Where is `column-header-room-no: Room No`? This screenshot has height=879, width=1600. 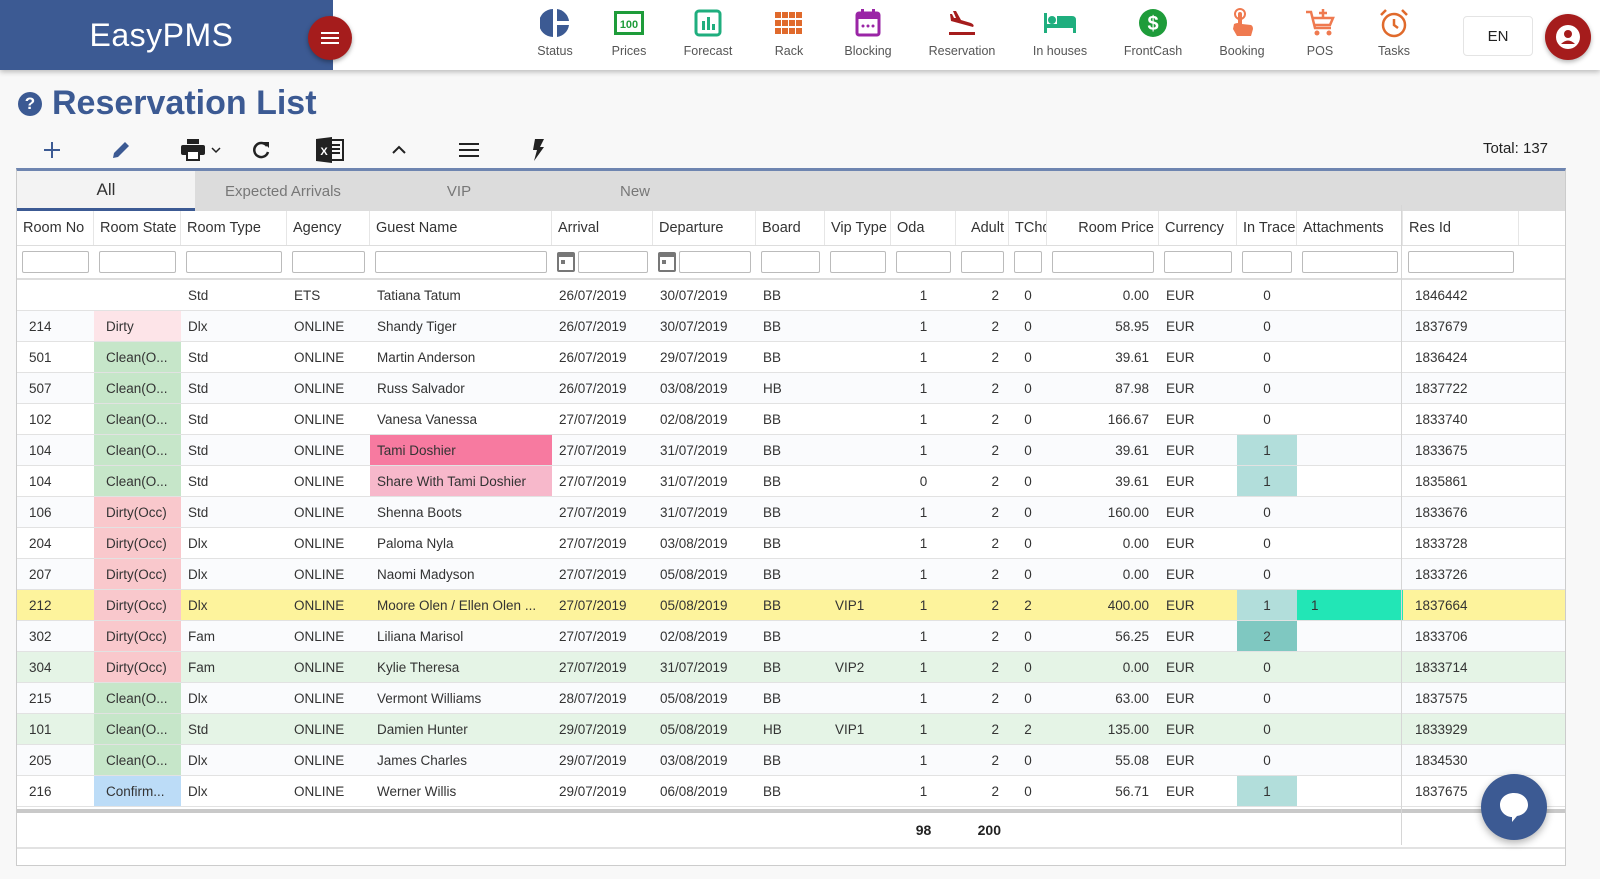 column-header-room-no: Room No is located at coordinates (55, 228).